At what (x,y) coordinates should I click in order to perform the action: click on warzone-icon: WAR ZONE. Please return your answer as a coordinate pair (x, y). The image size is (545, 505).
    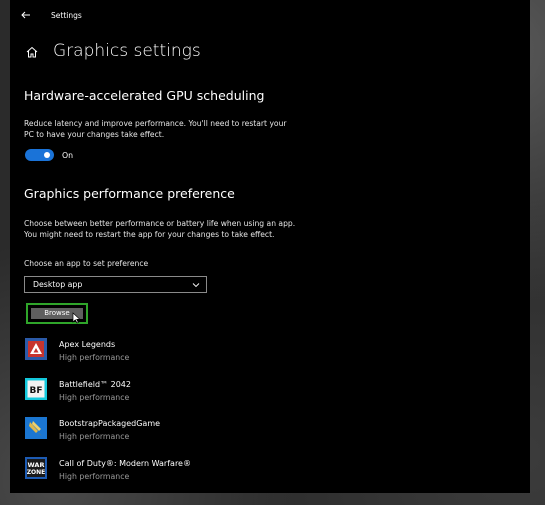
    Looking at the image, I should click on (36, 467).